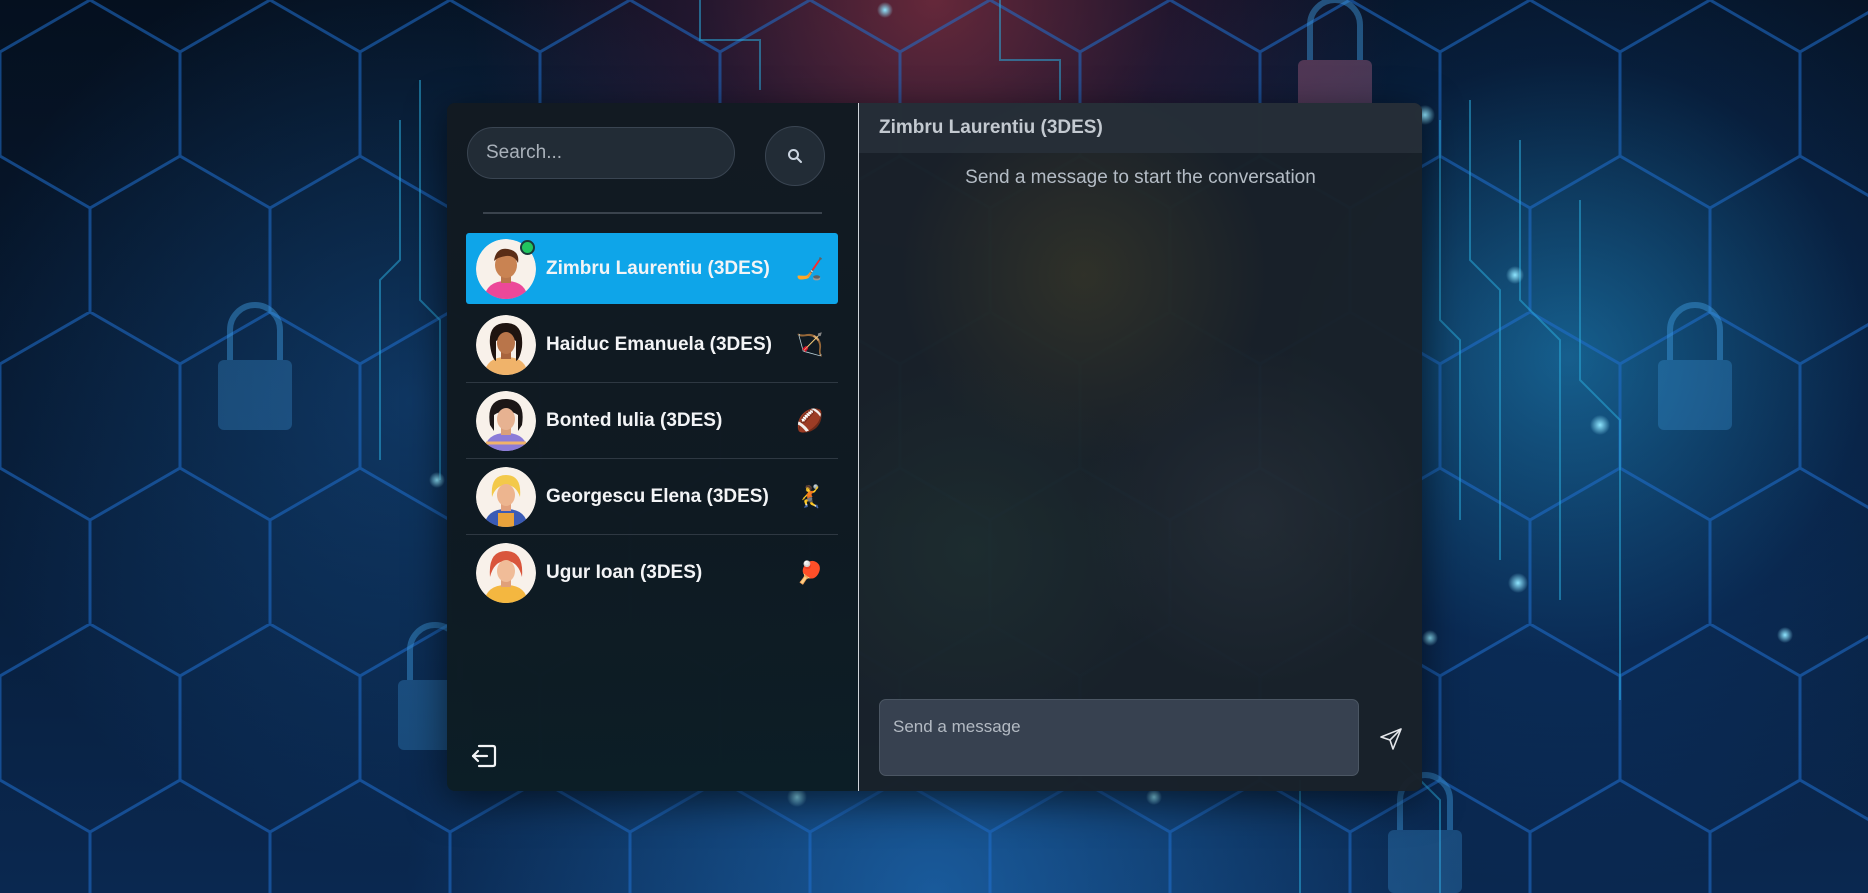 This screenshot has width=1868, height=893. I want to click on contact-item: Bonted Iulia (3DES) 🏈, so click(652, 421).